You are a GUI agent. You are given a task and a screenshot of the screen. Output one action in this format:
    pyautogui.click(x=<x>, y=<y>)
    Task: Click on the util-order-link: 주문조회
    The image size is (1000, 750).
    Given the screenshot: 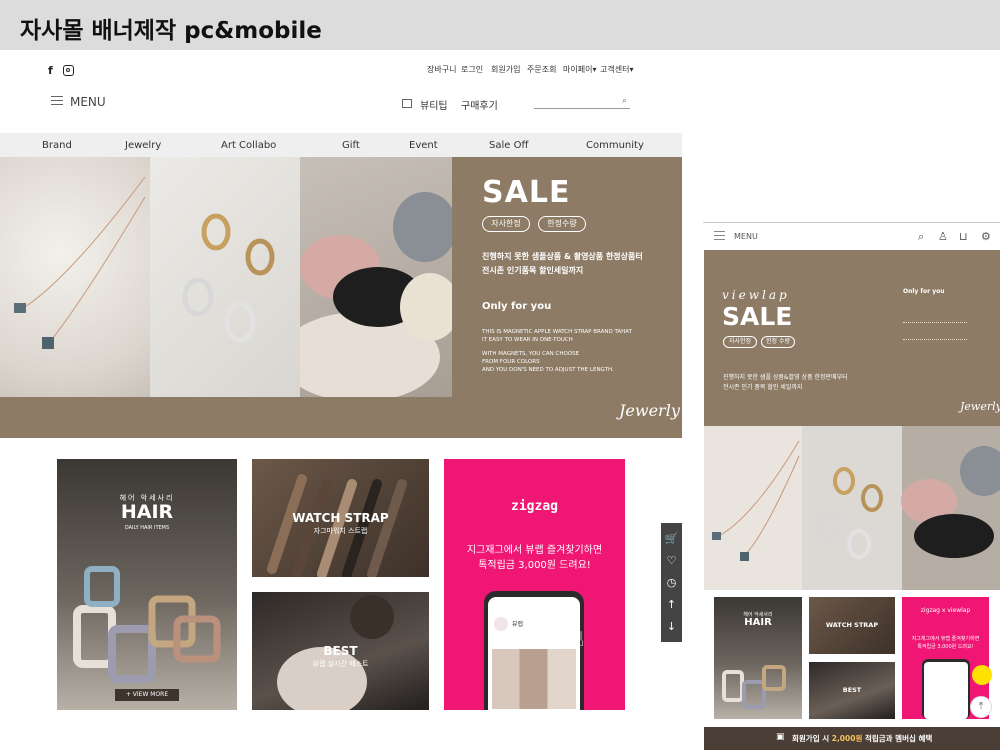 What is the action you would take?
    pyautogui.click(x=541, y=69)
    